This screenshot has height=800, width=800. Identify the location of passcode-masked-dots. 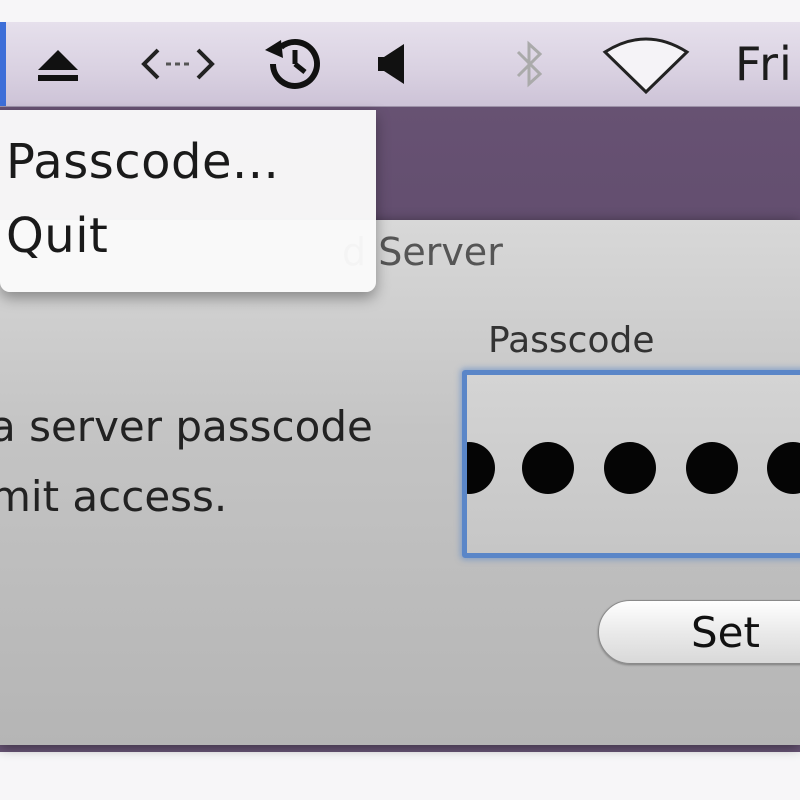
(633, 464).